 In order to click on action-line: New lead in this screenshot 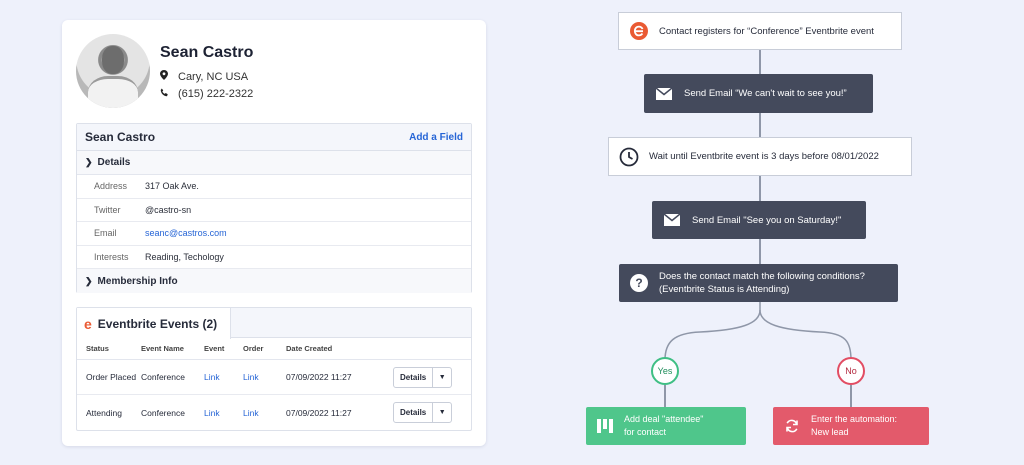, I will do `click(830, 432)`.